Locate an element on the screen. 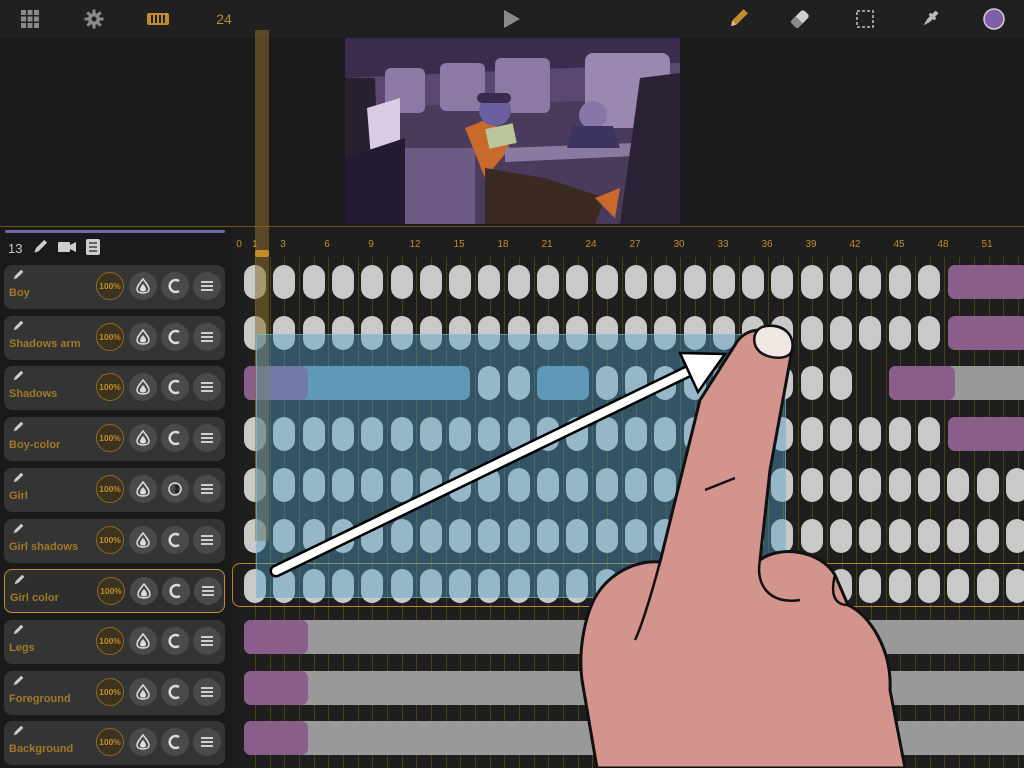  layer-row: Girl shadows 100% is located at coordinates (114, 540).